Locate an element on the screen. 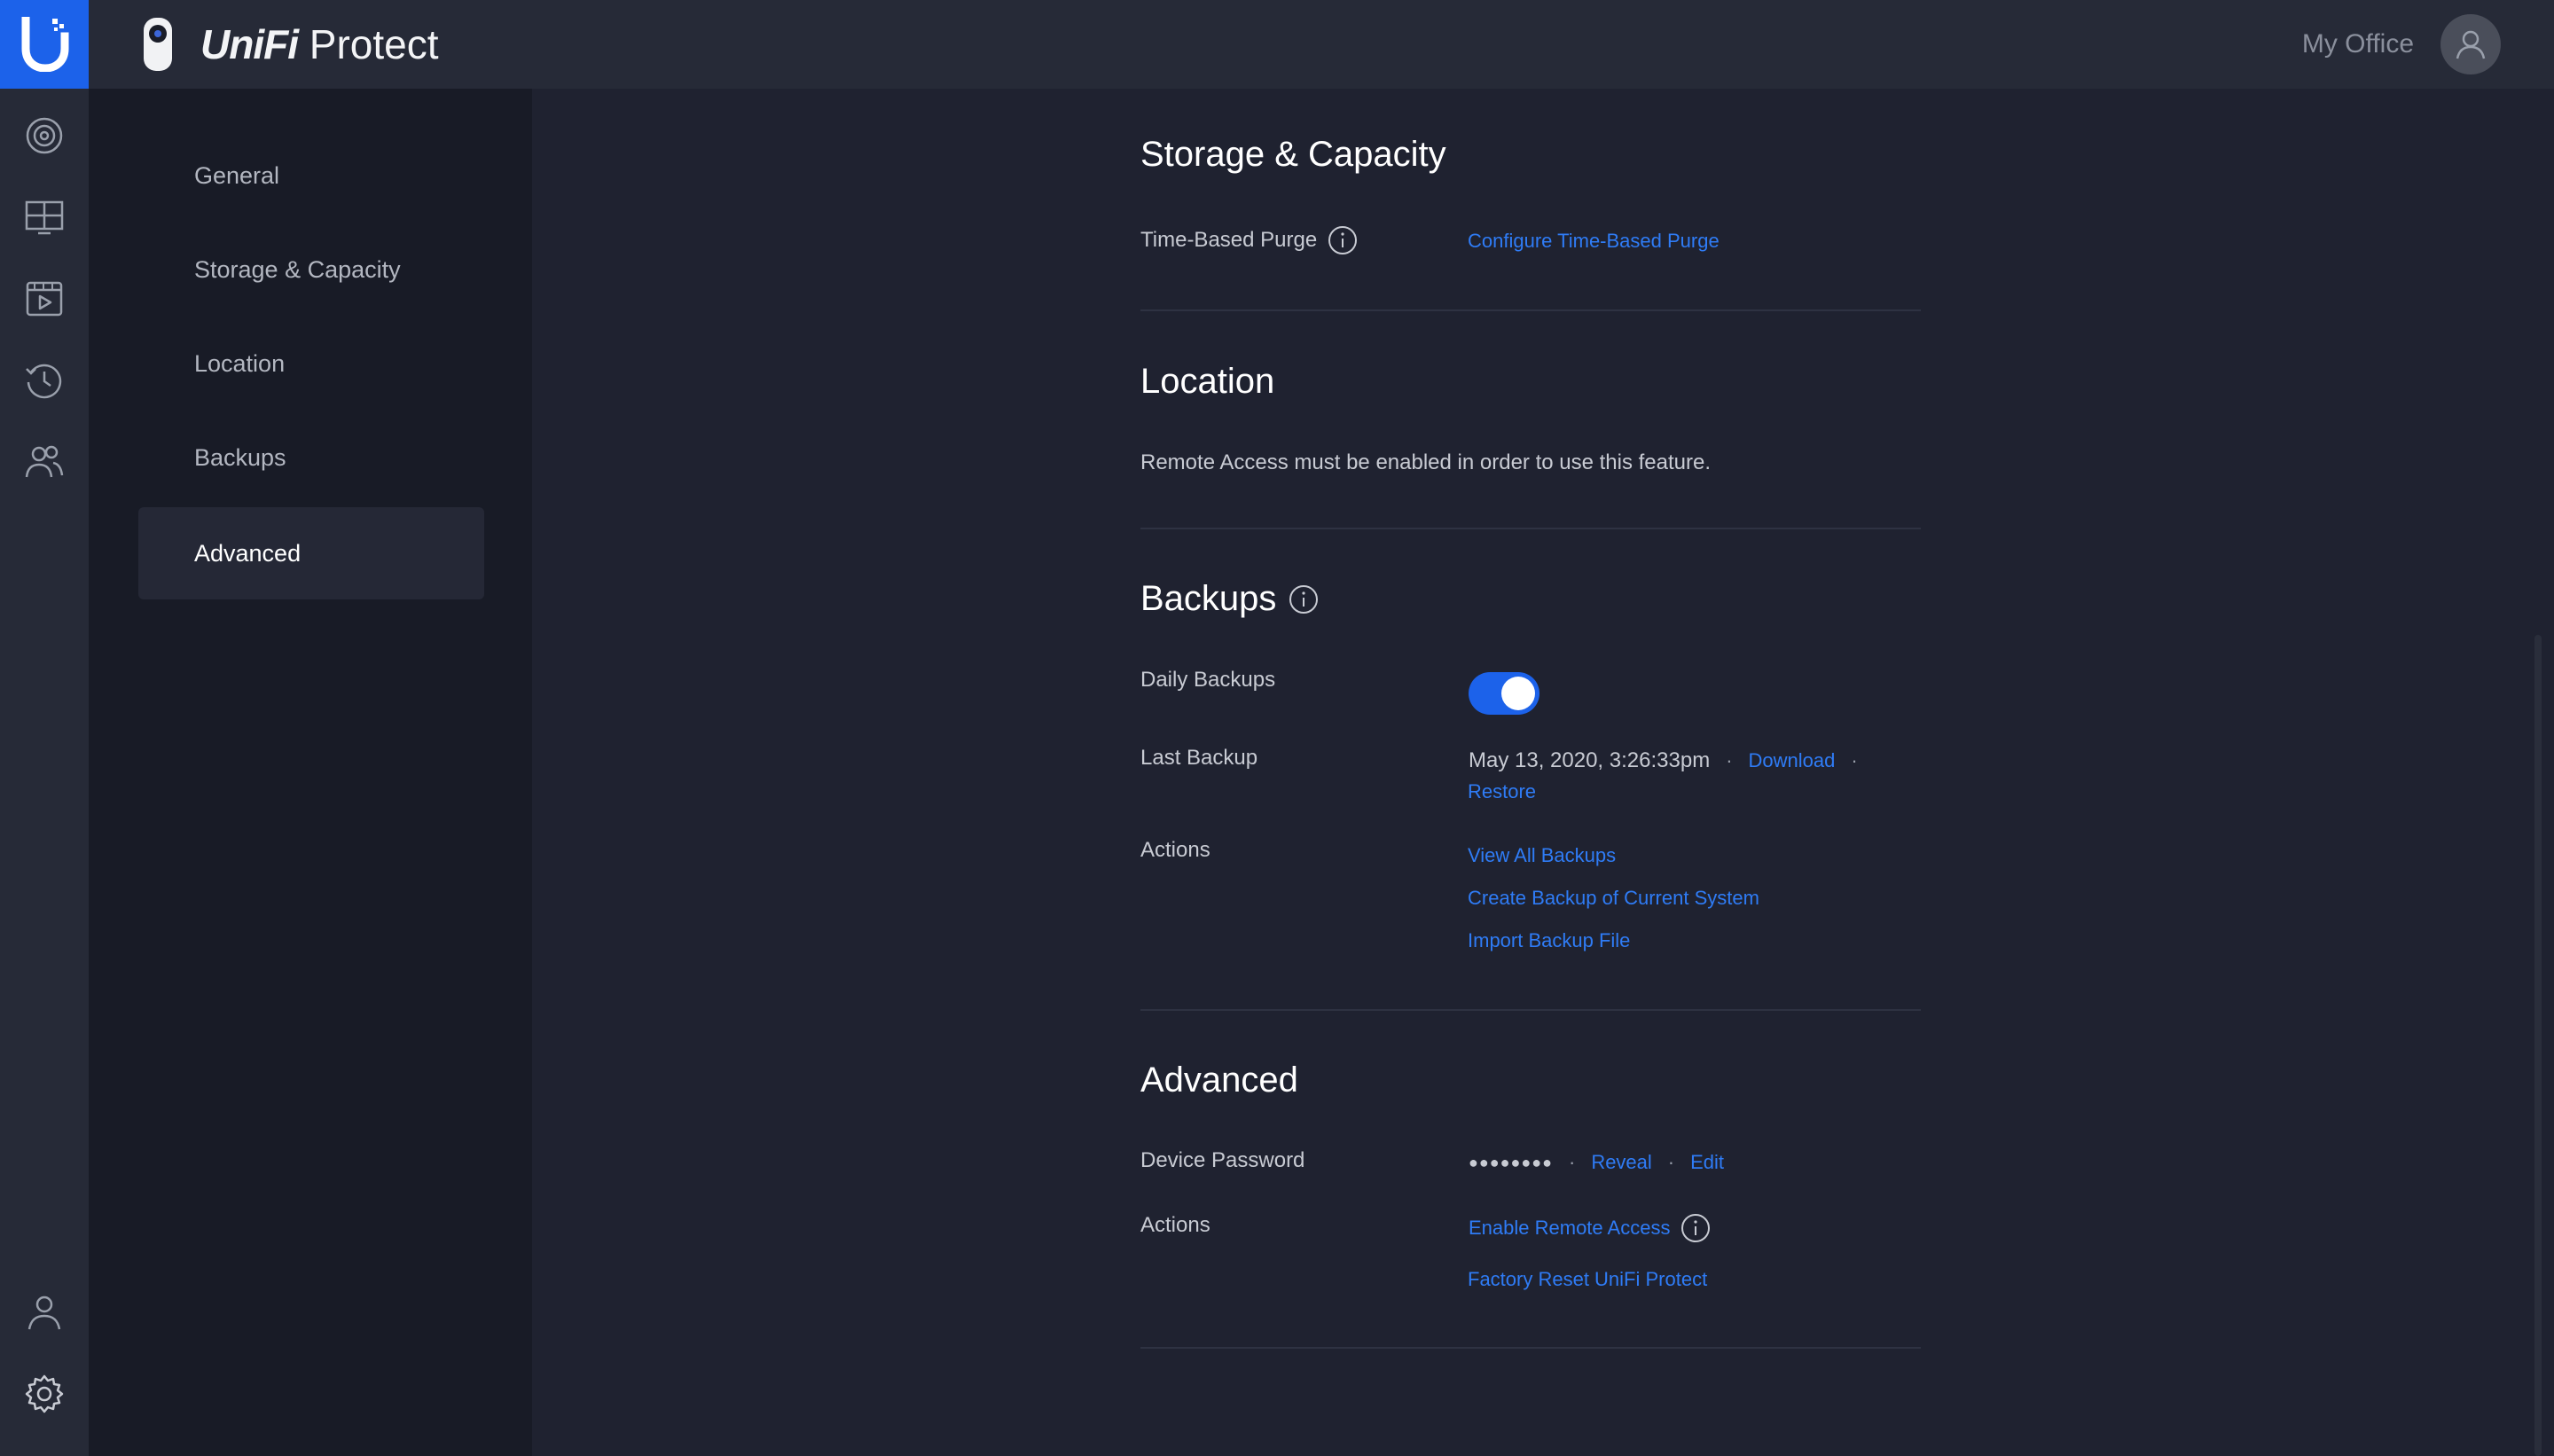  rail-liveview is located at coordinates (44, 217).